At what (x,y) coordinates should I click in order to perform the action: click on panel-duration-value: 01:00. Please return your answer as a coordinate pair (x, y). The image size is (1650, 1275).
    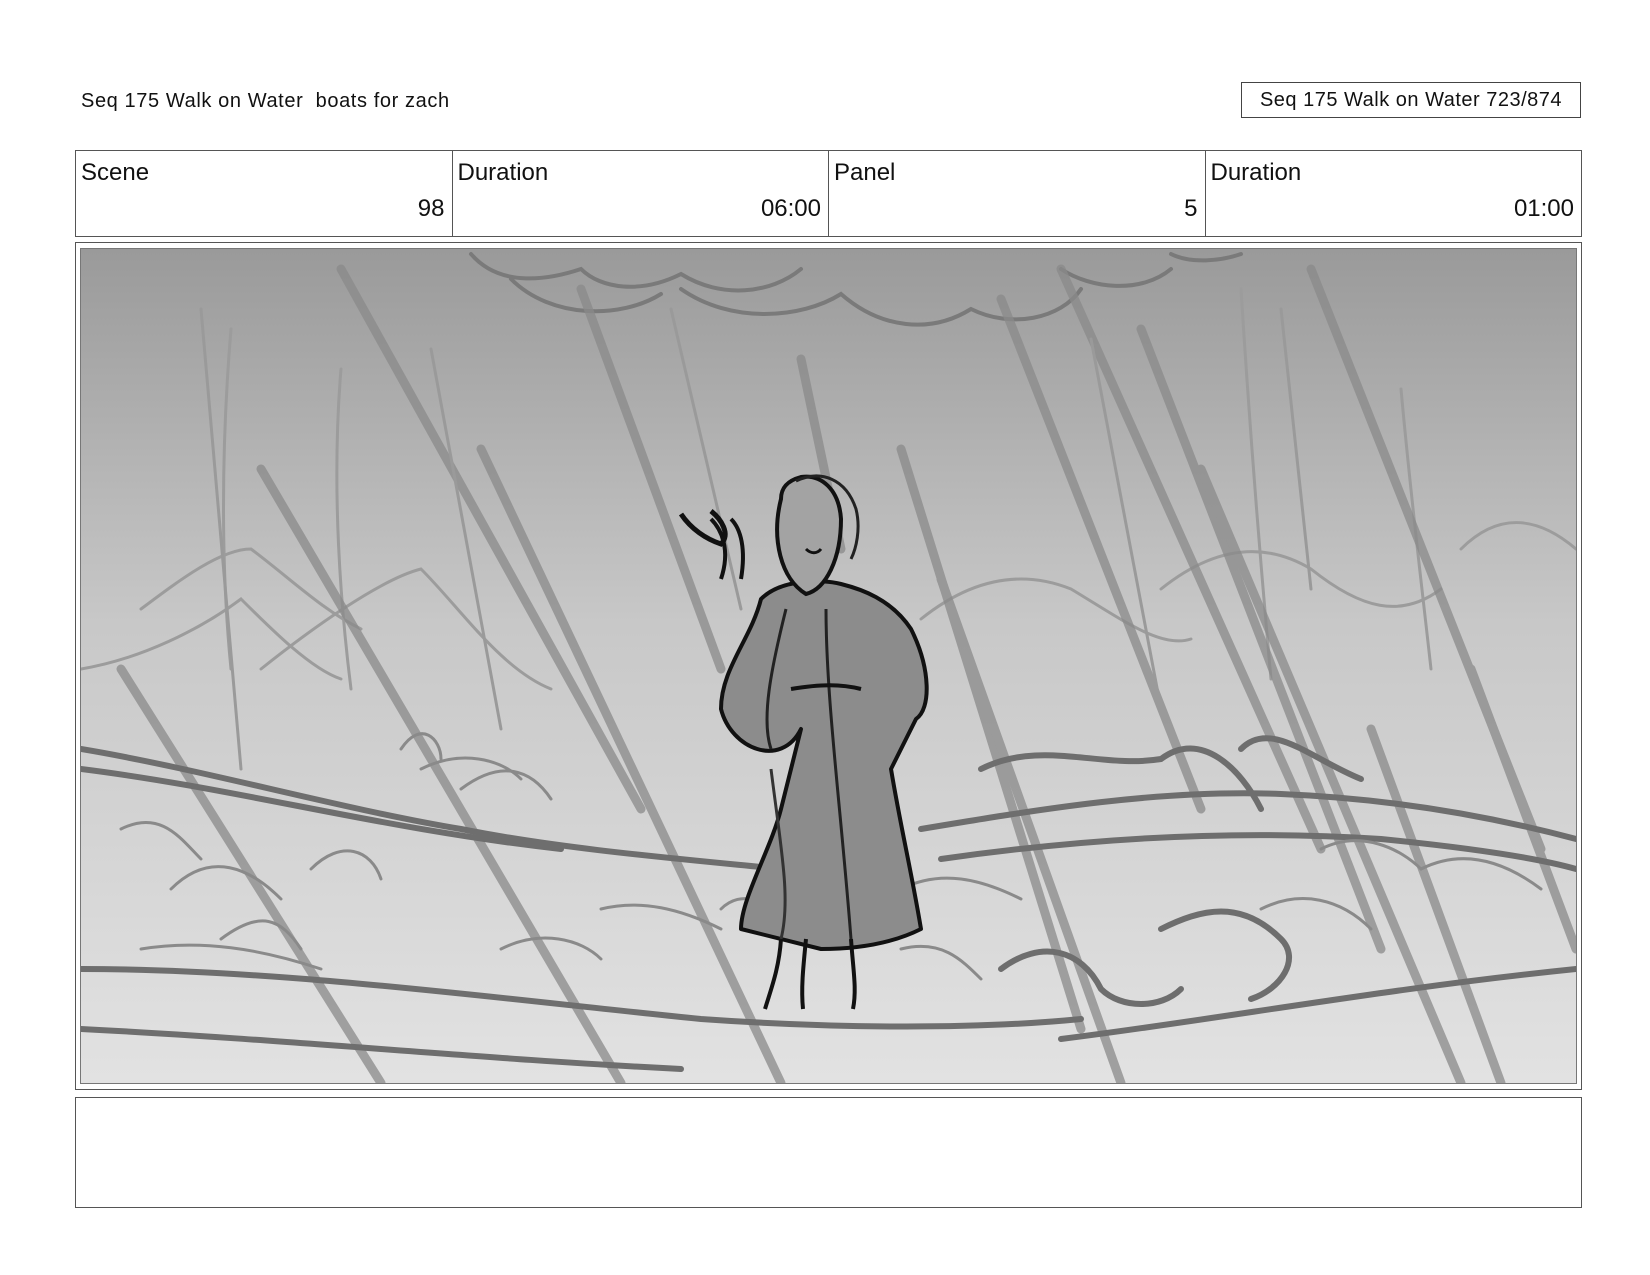
    Looking at the image, I should click on (1543, 208).